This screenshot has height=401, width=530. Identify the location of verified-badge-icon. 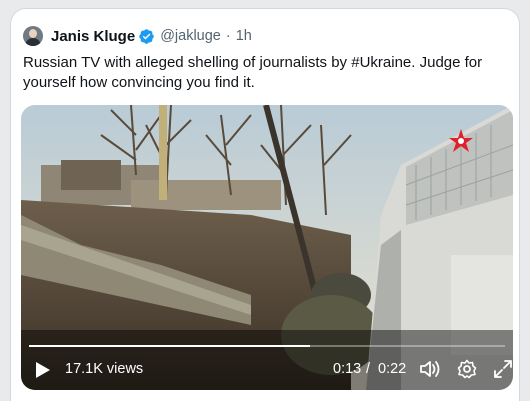
(146, 36).